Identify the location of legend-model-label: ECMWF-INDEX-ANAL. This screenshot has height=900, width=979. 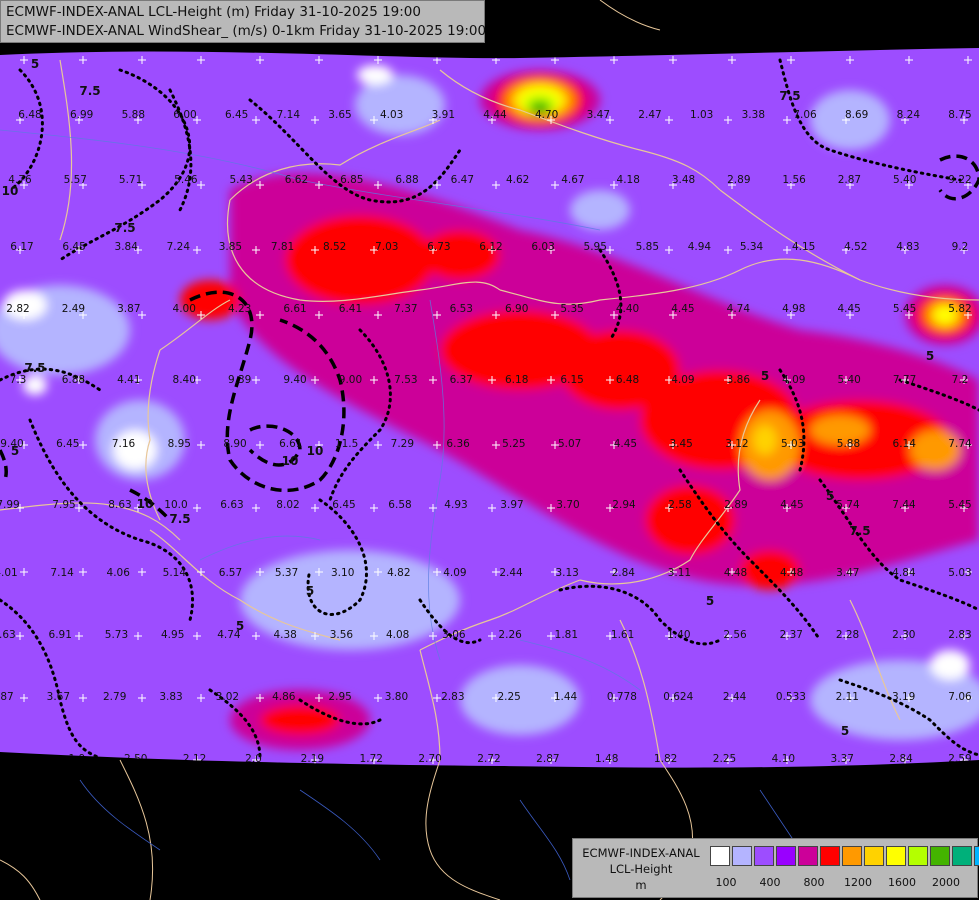
(641, 853).